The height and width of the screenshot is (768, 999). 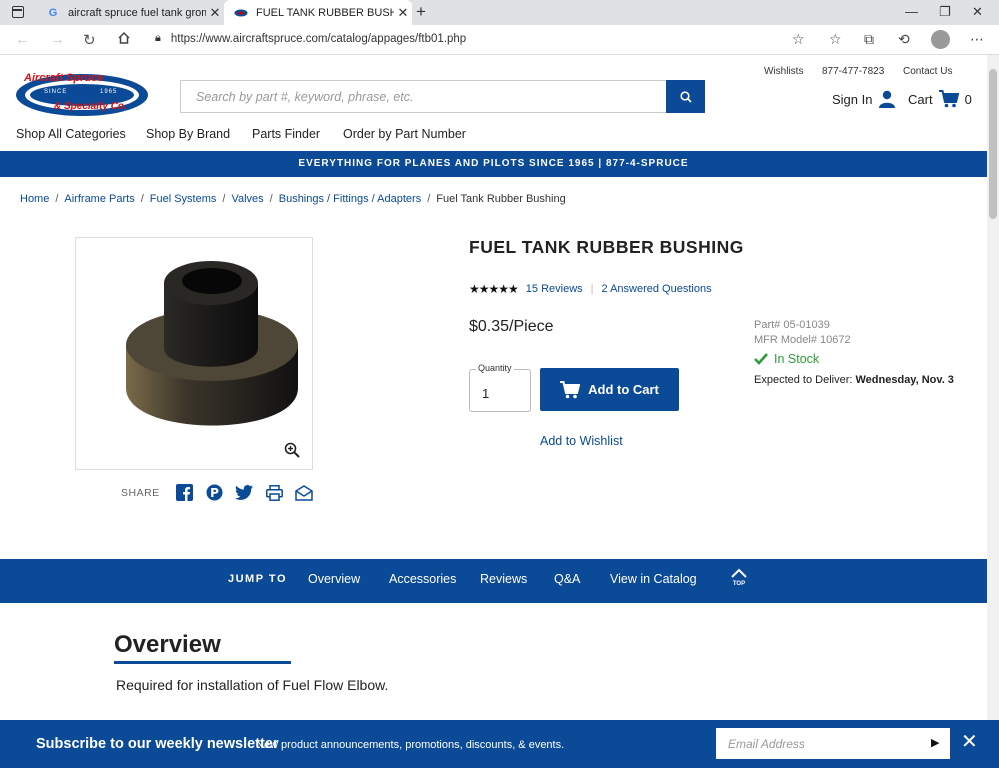 I want to click on more-menu-icon: ⋯, so click(x=977, y=39).